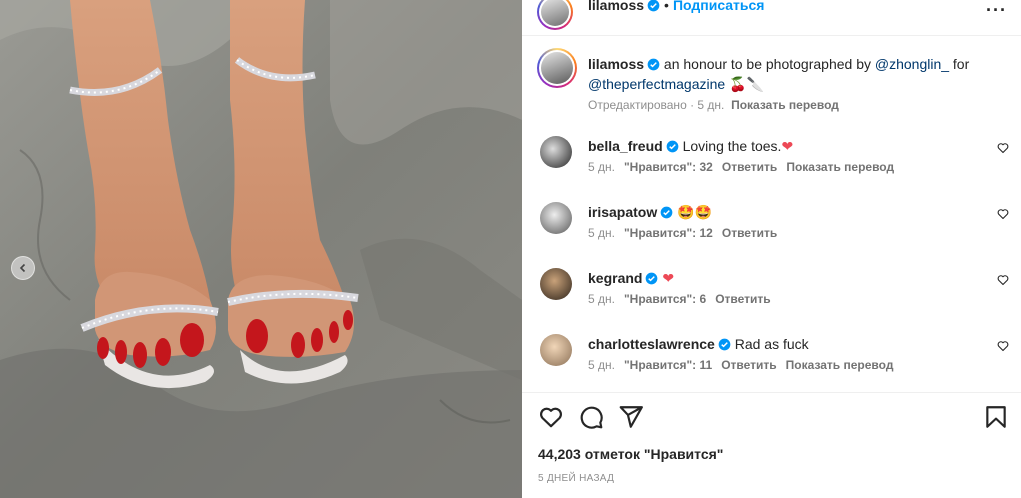 This screenshot has width=1021, height=498. What do you see at coordinates (656, 84) in the screenshot?
I see `mention-link: @theperfectmagazine` at bounding box center [656, 84].